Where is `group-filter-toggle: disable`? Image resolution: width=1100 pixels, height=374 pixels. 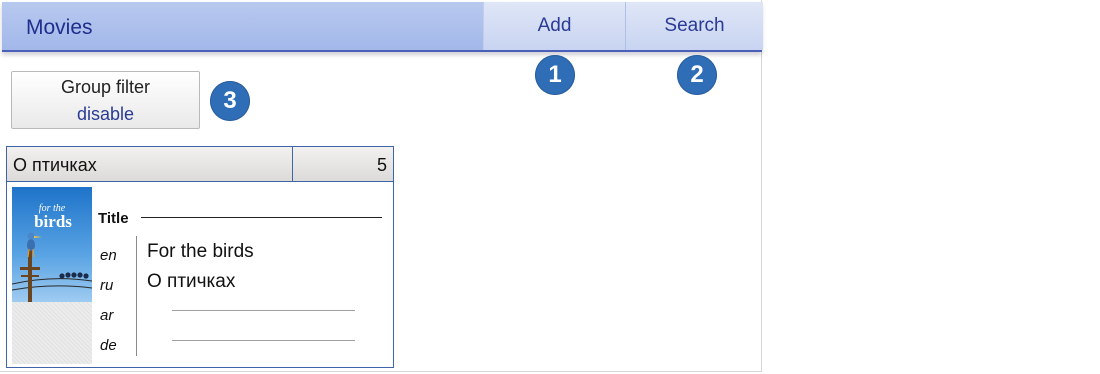 group-filter-toggle: disable is located at coordinates (105, 114).